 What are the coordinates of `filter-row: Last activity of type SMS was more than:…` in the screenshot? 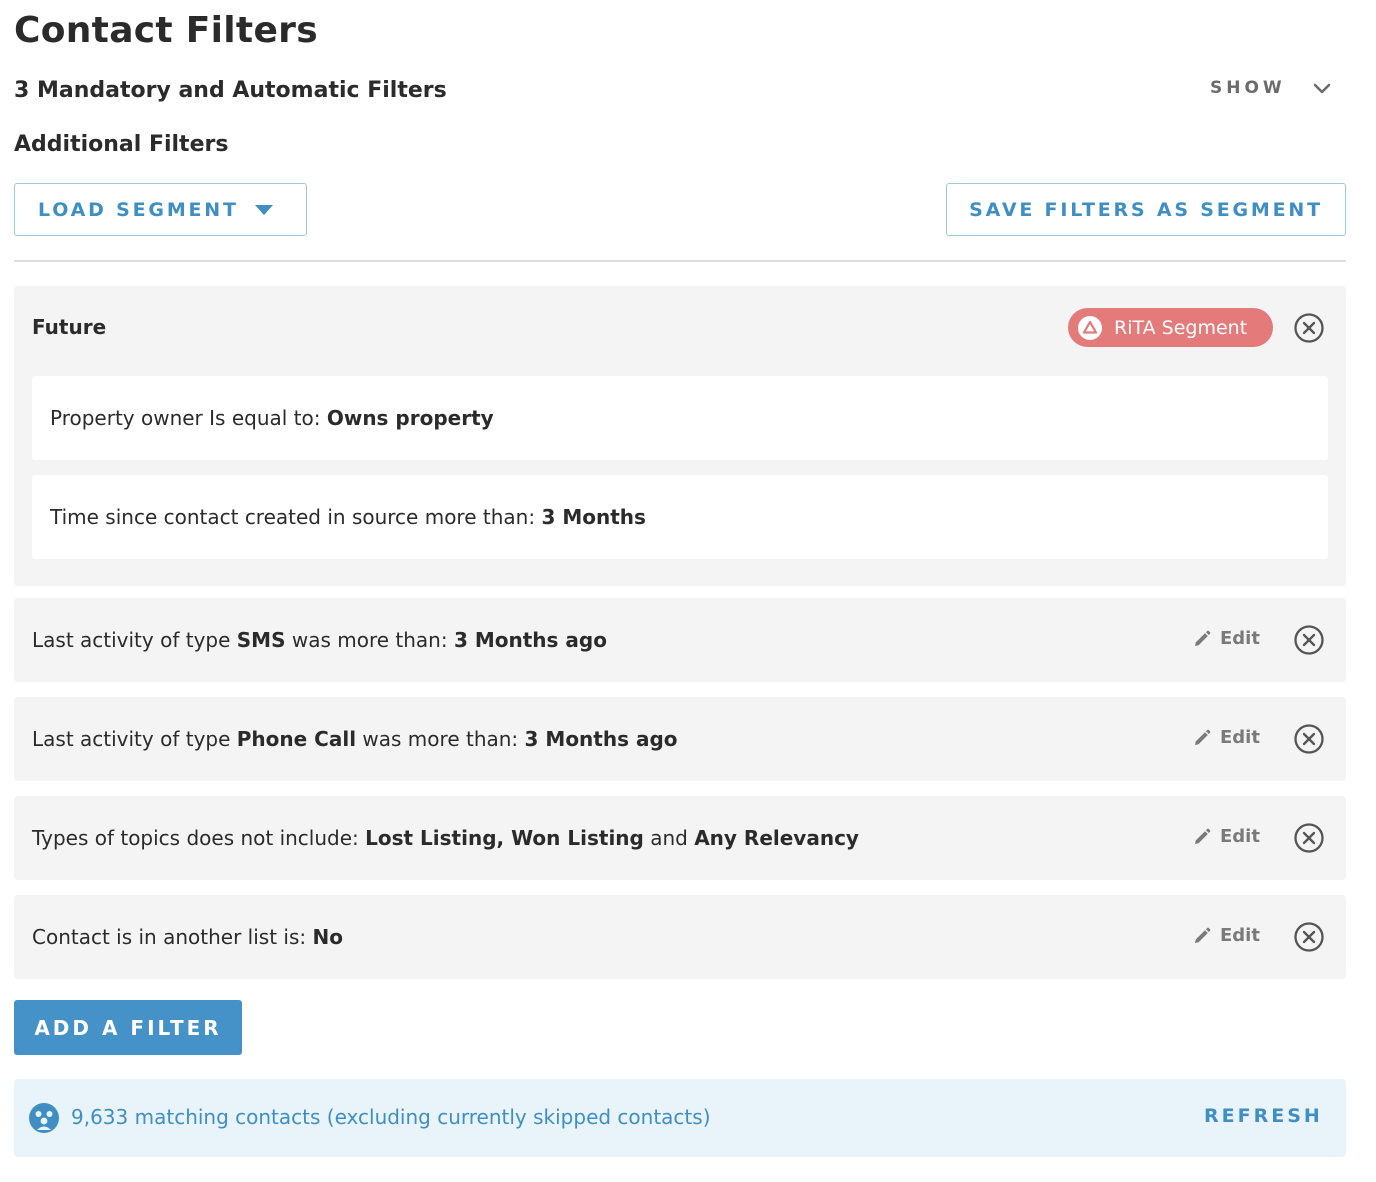 It's located at (680, 640).